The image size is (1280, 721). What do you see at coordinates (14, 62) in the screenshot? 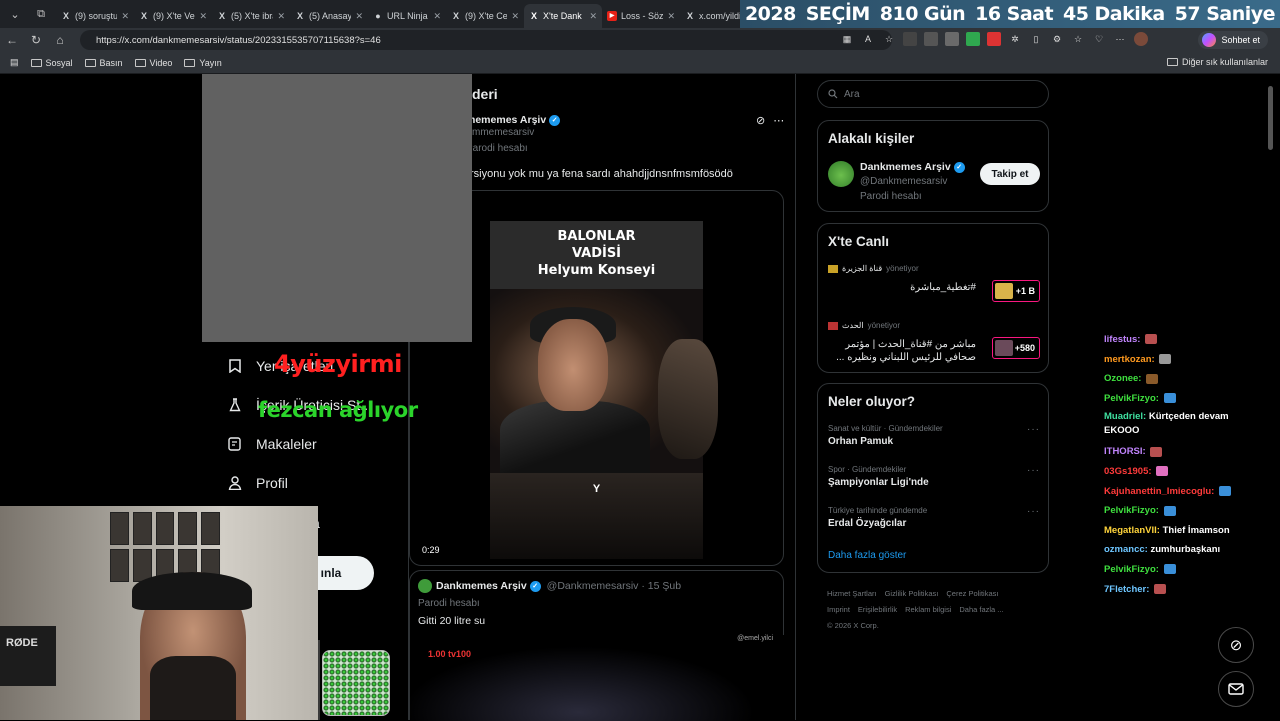
I see `sidebar-toggle-icon: ▤` at bounding box center [14, 62].